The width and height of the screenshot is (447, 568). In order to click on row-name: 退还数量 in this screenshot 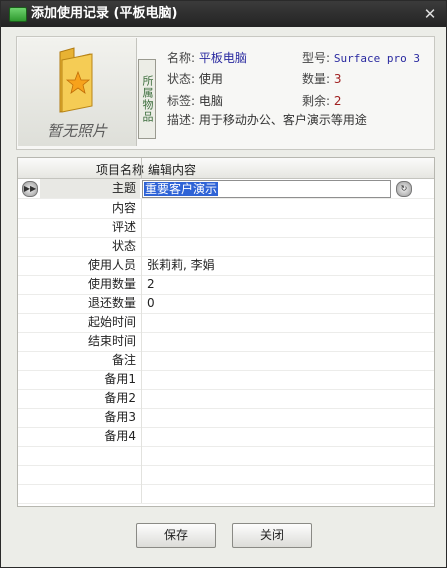, I will do `click(111, 303)`.